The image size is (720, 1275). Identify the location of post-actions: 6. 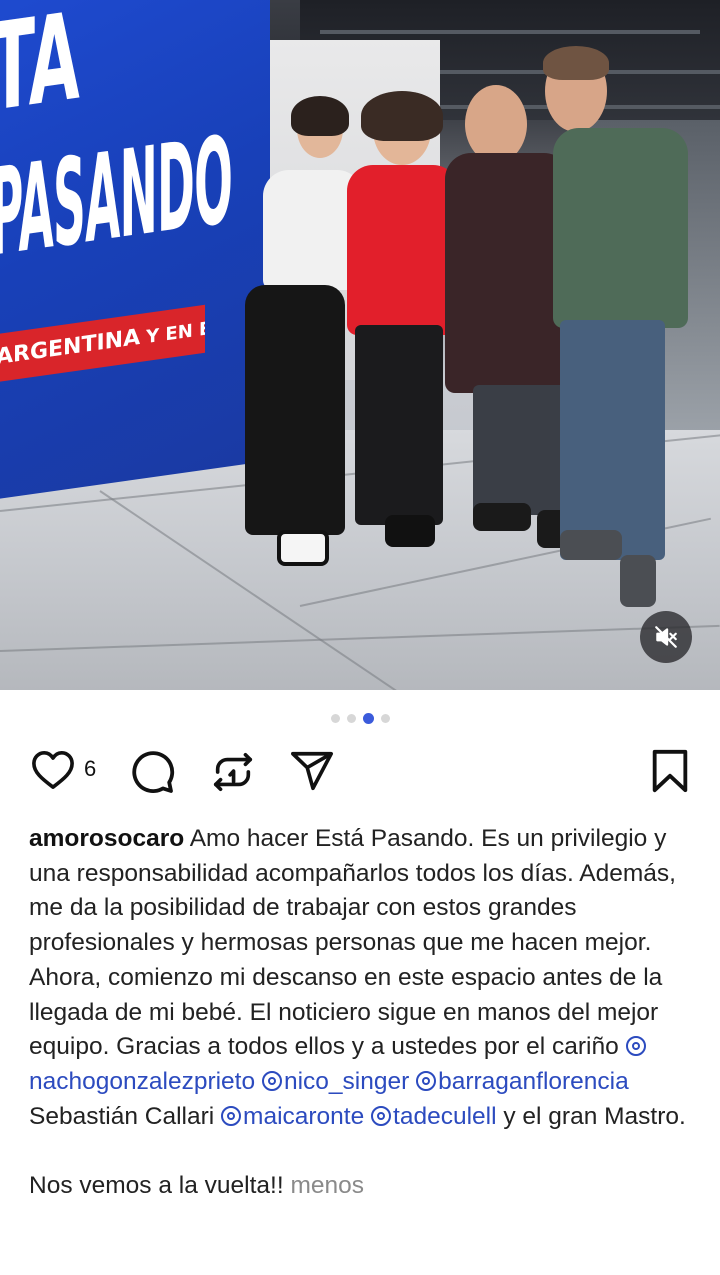
(360, 776).